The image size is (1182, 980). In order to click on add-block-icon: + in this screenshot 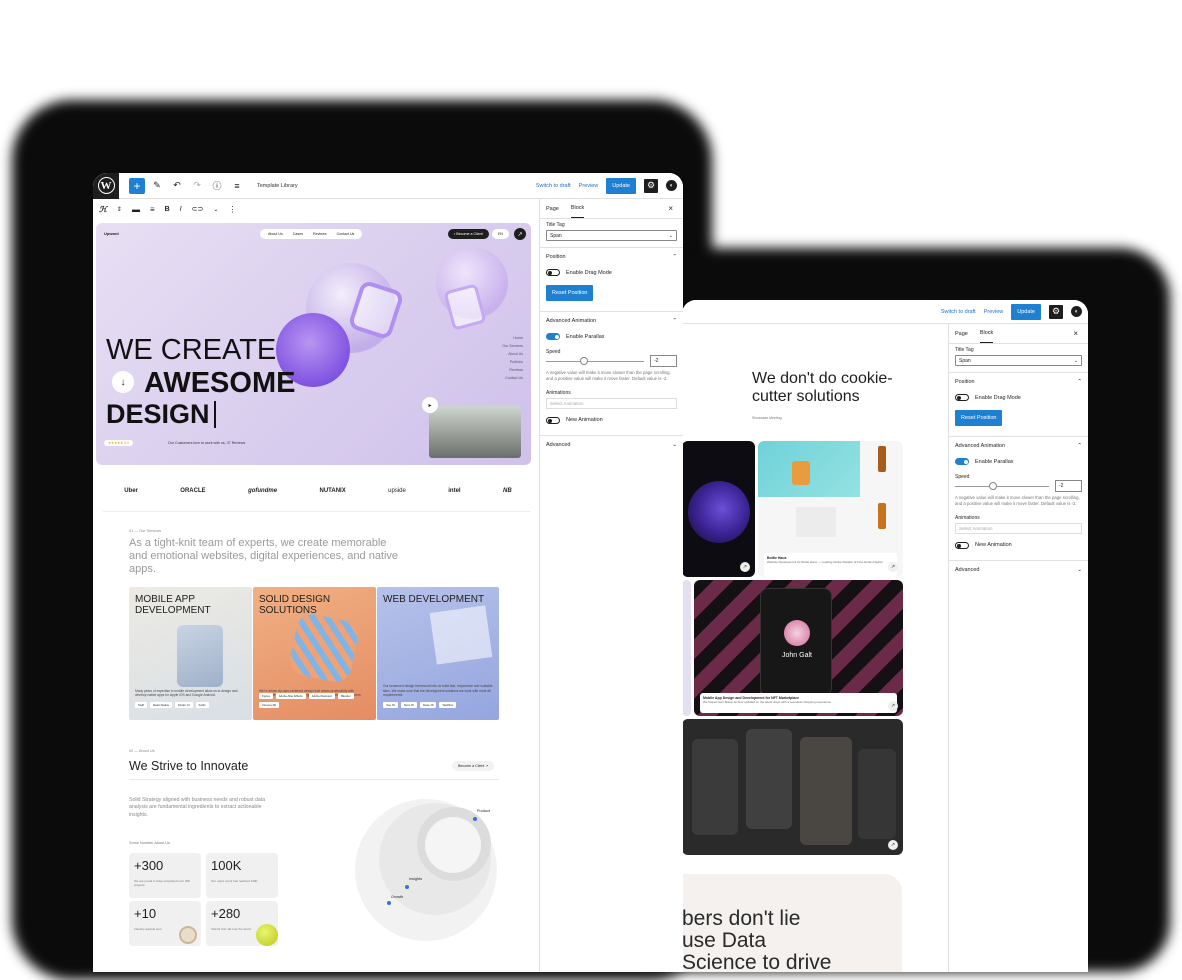, I will do `click(137, 185)`.